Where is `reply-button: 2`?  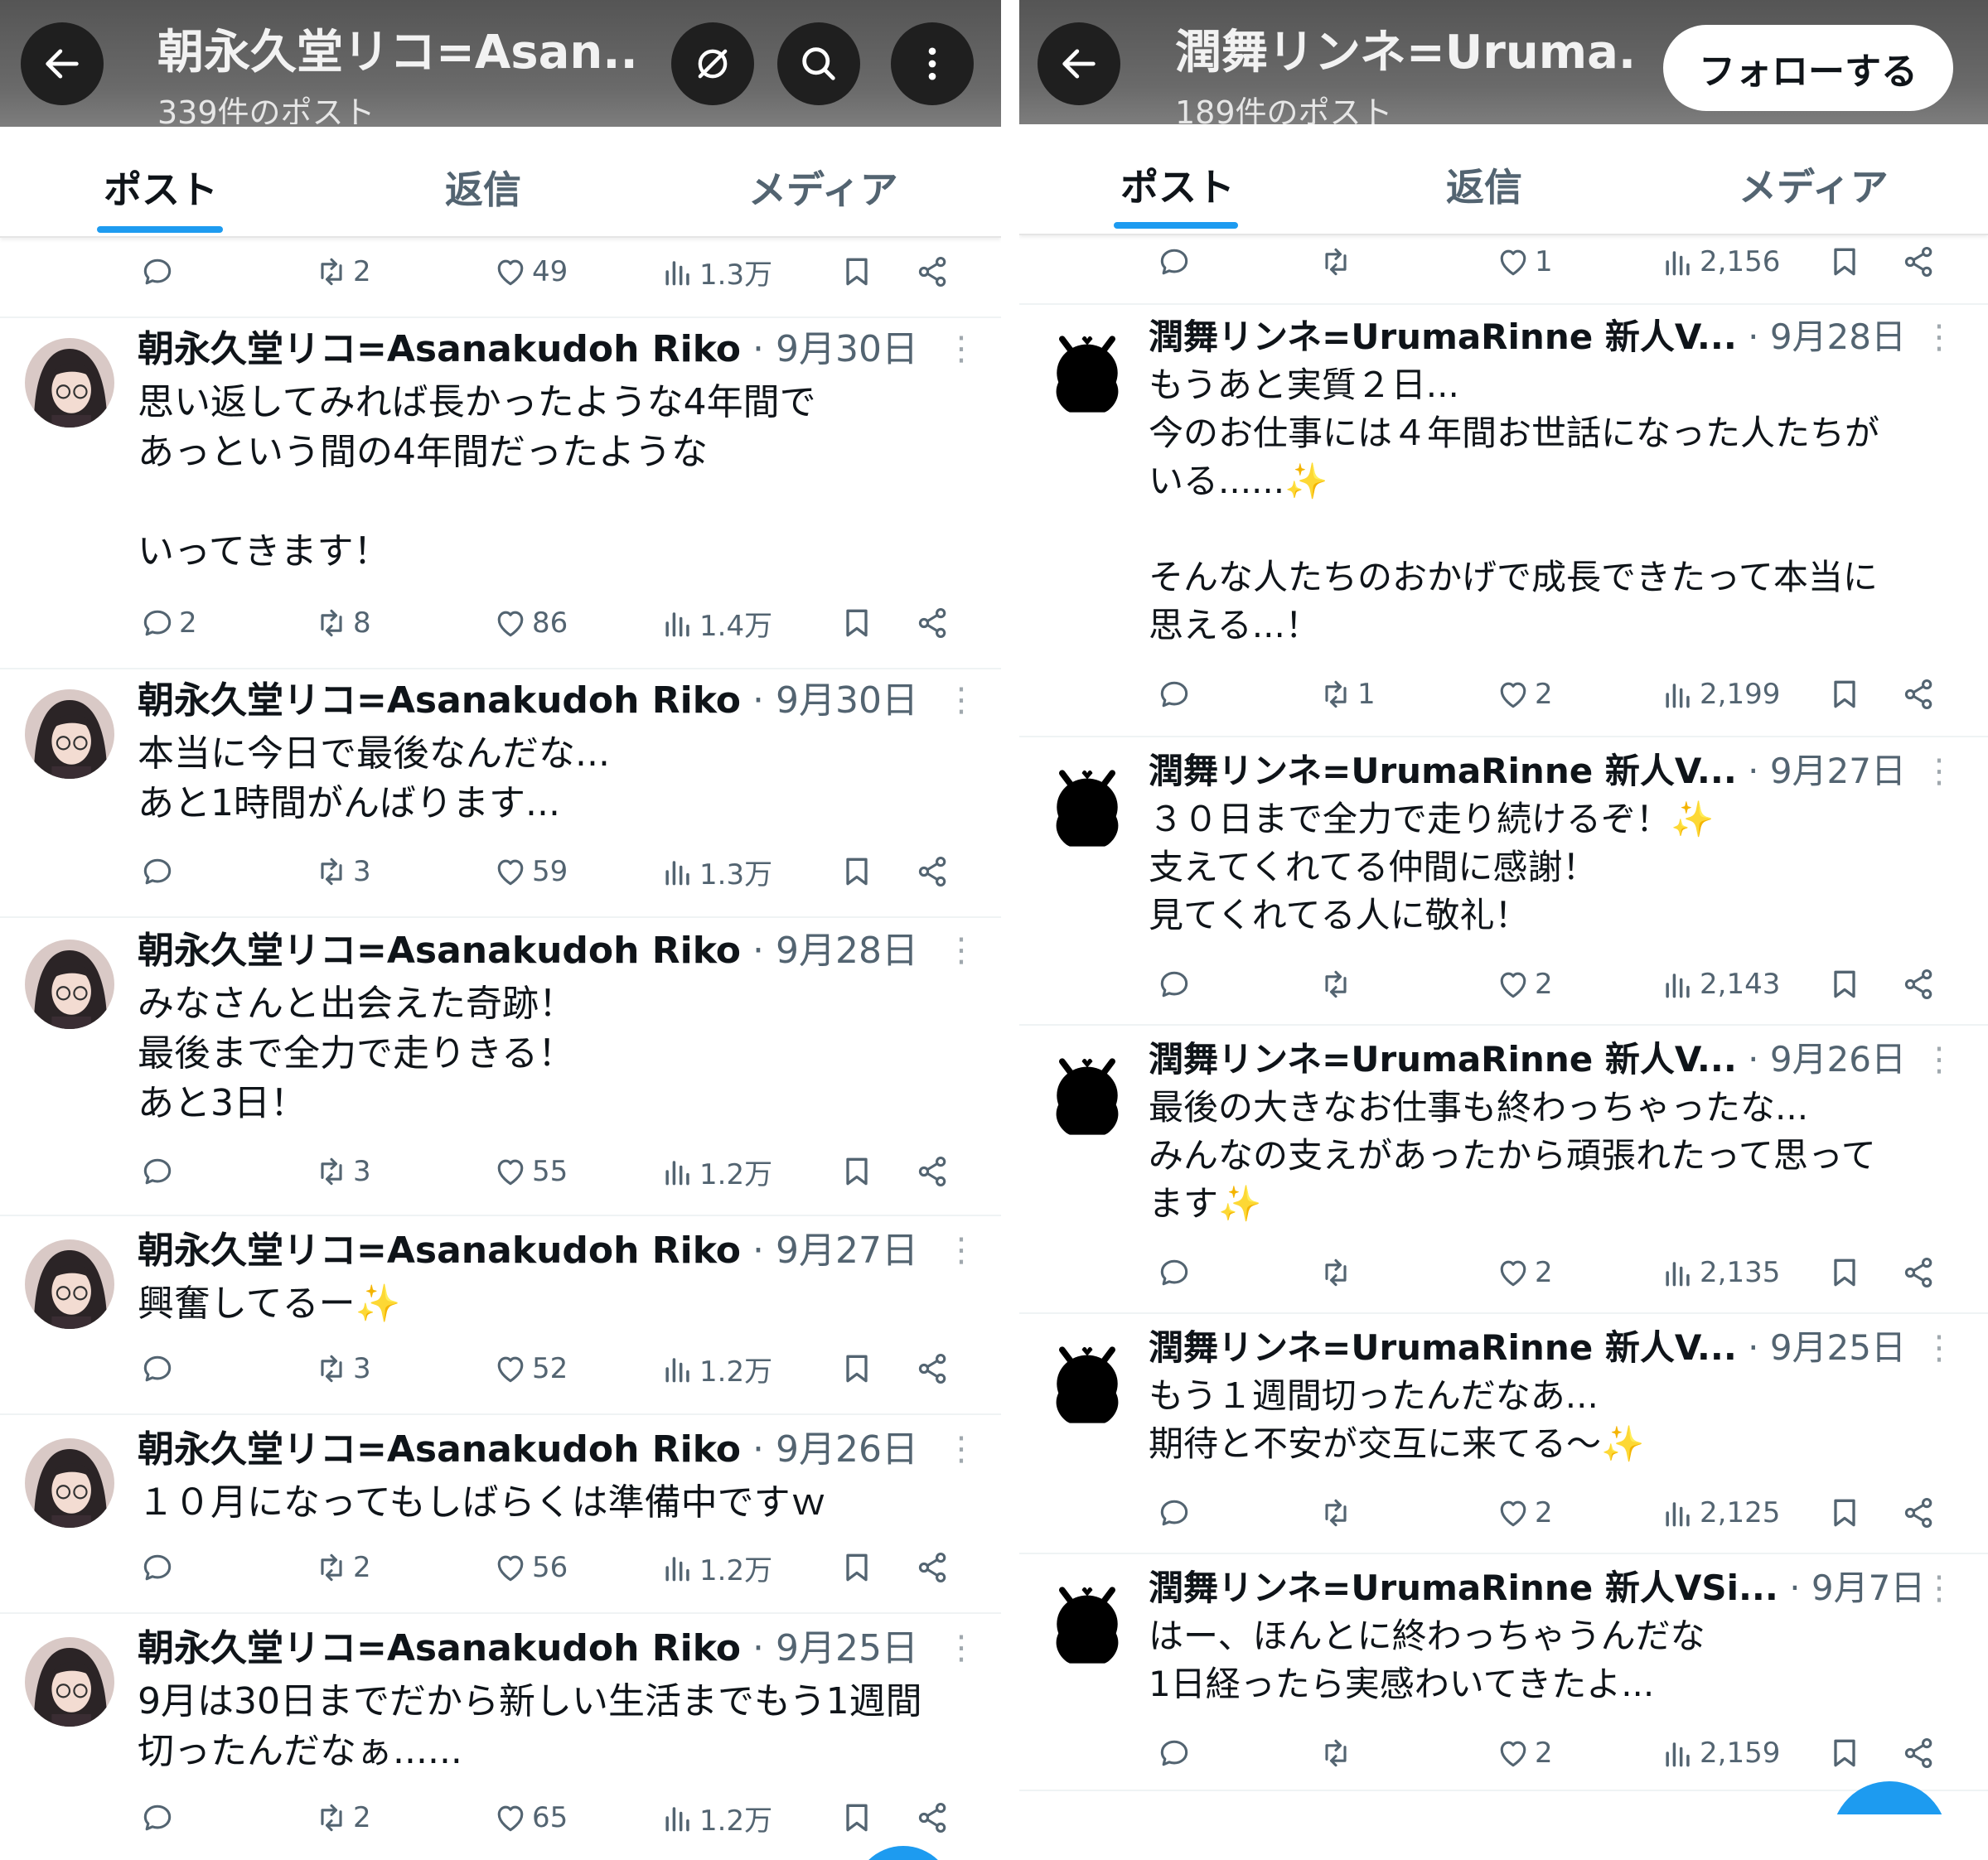
reply-button: 2 is located at coordinates (168, 623).